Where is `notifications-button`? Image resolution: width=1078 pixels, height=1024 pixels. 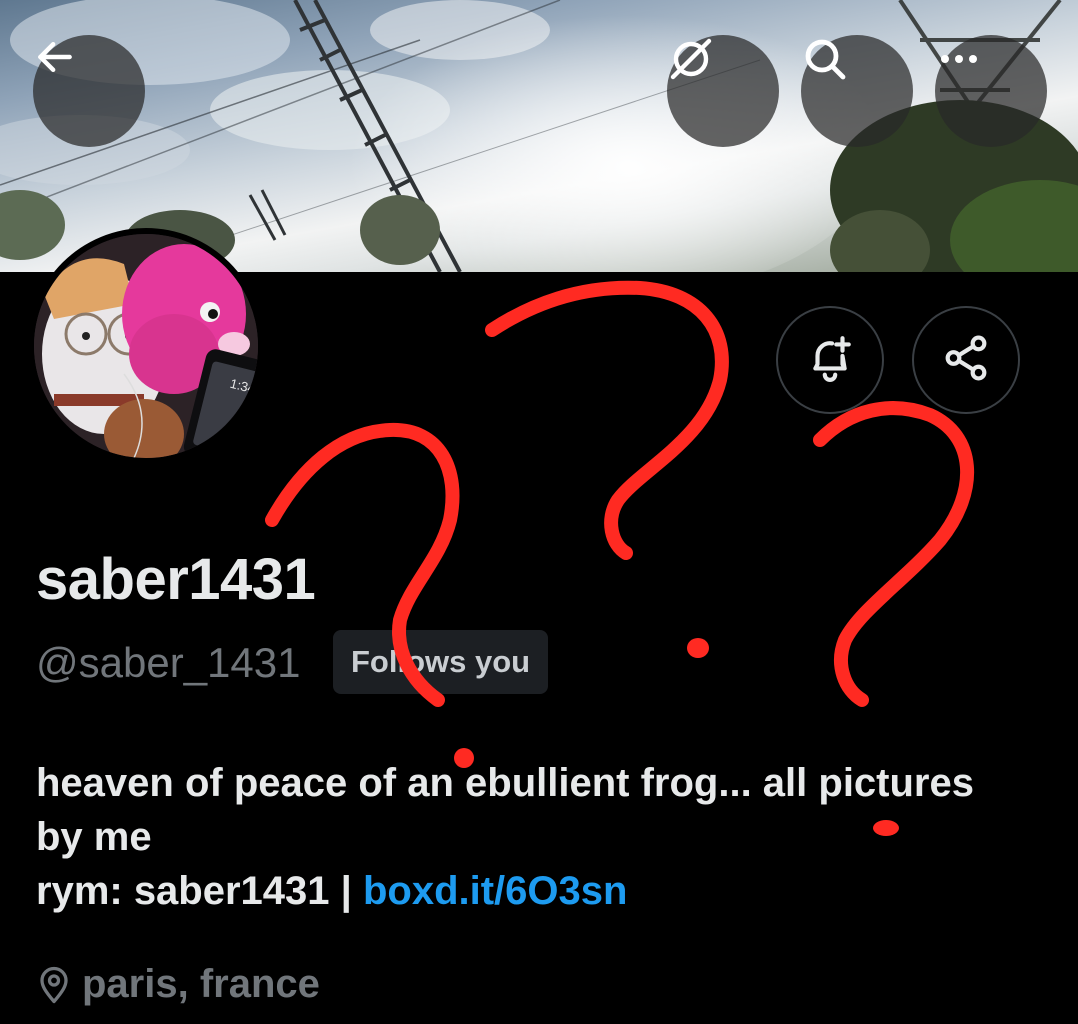
notifications-button is located at coordinates (830, 360).